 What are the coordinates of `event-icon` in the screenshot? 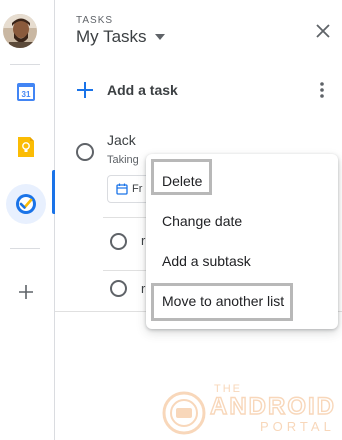 It's located at (122, 189).